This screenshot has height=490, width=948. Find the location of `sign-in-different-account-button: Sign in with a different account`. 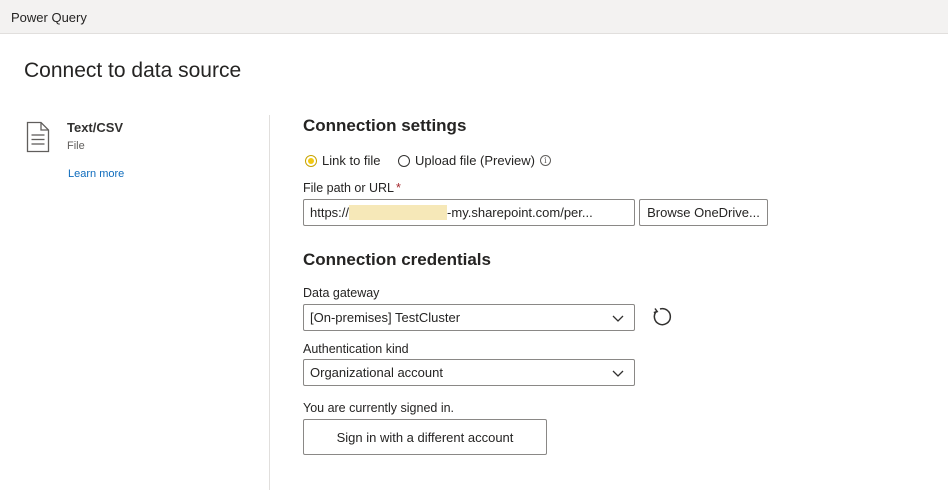

sign-in-different-account-button: Sign in with a different account is located at coordinates (425, 437).